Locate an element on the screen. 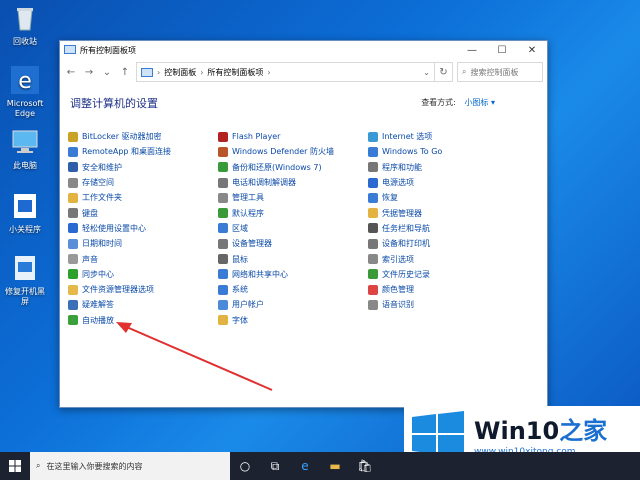 Image resolution: width=640 pixels, height=480 pixels. control-panel-item: 颜色管理 is located at coordinates (443, 289).